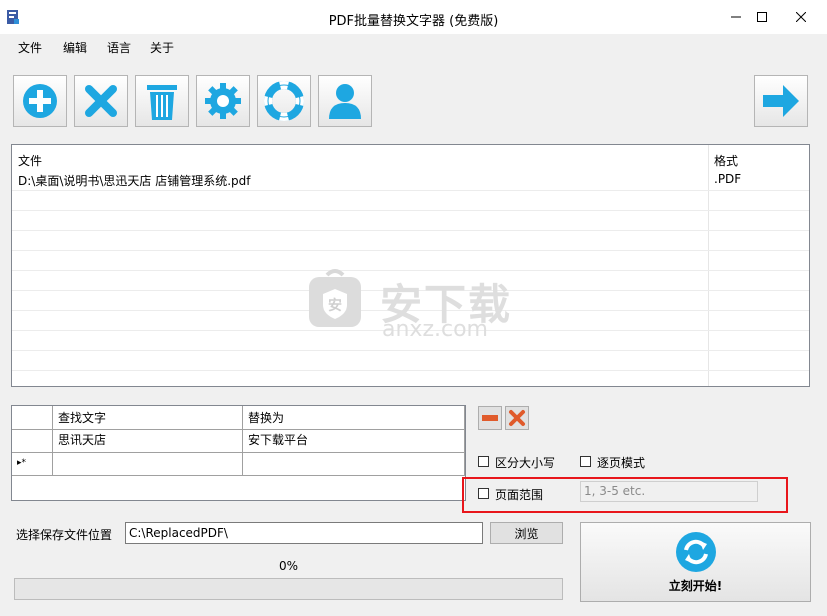 This screenshot has width=827, height=616. I want to click on svg-text: 安, so click(335, 305).